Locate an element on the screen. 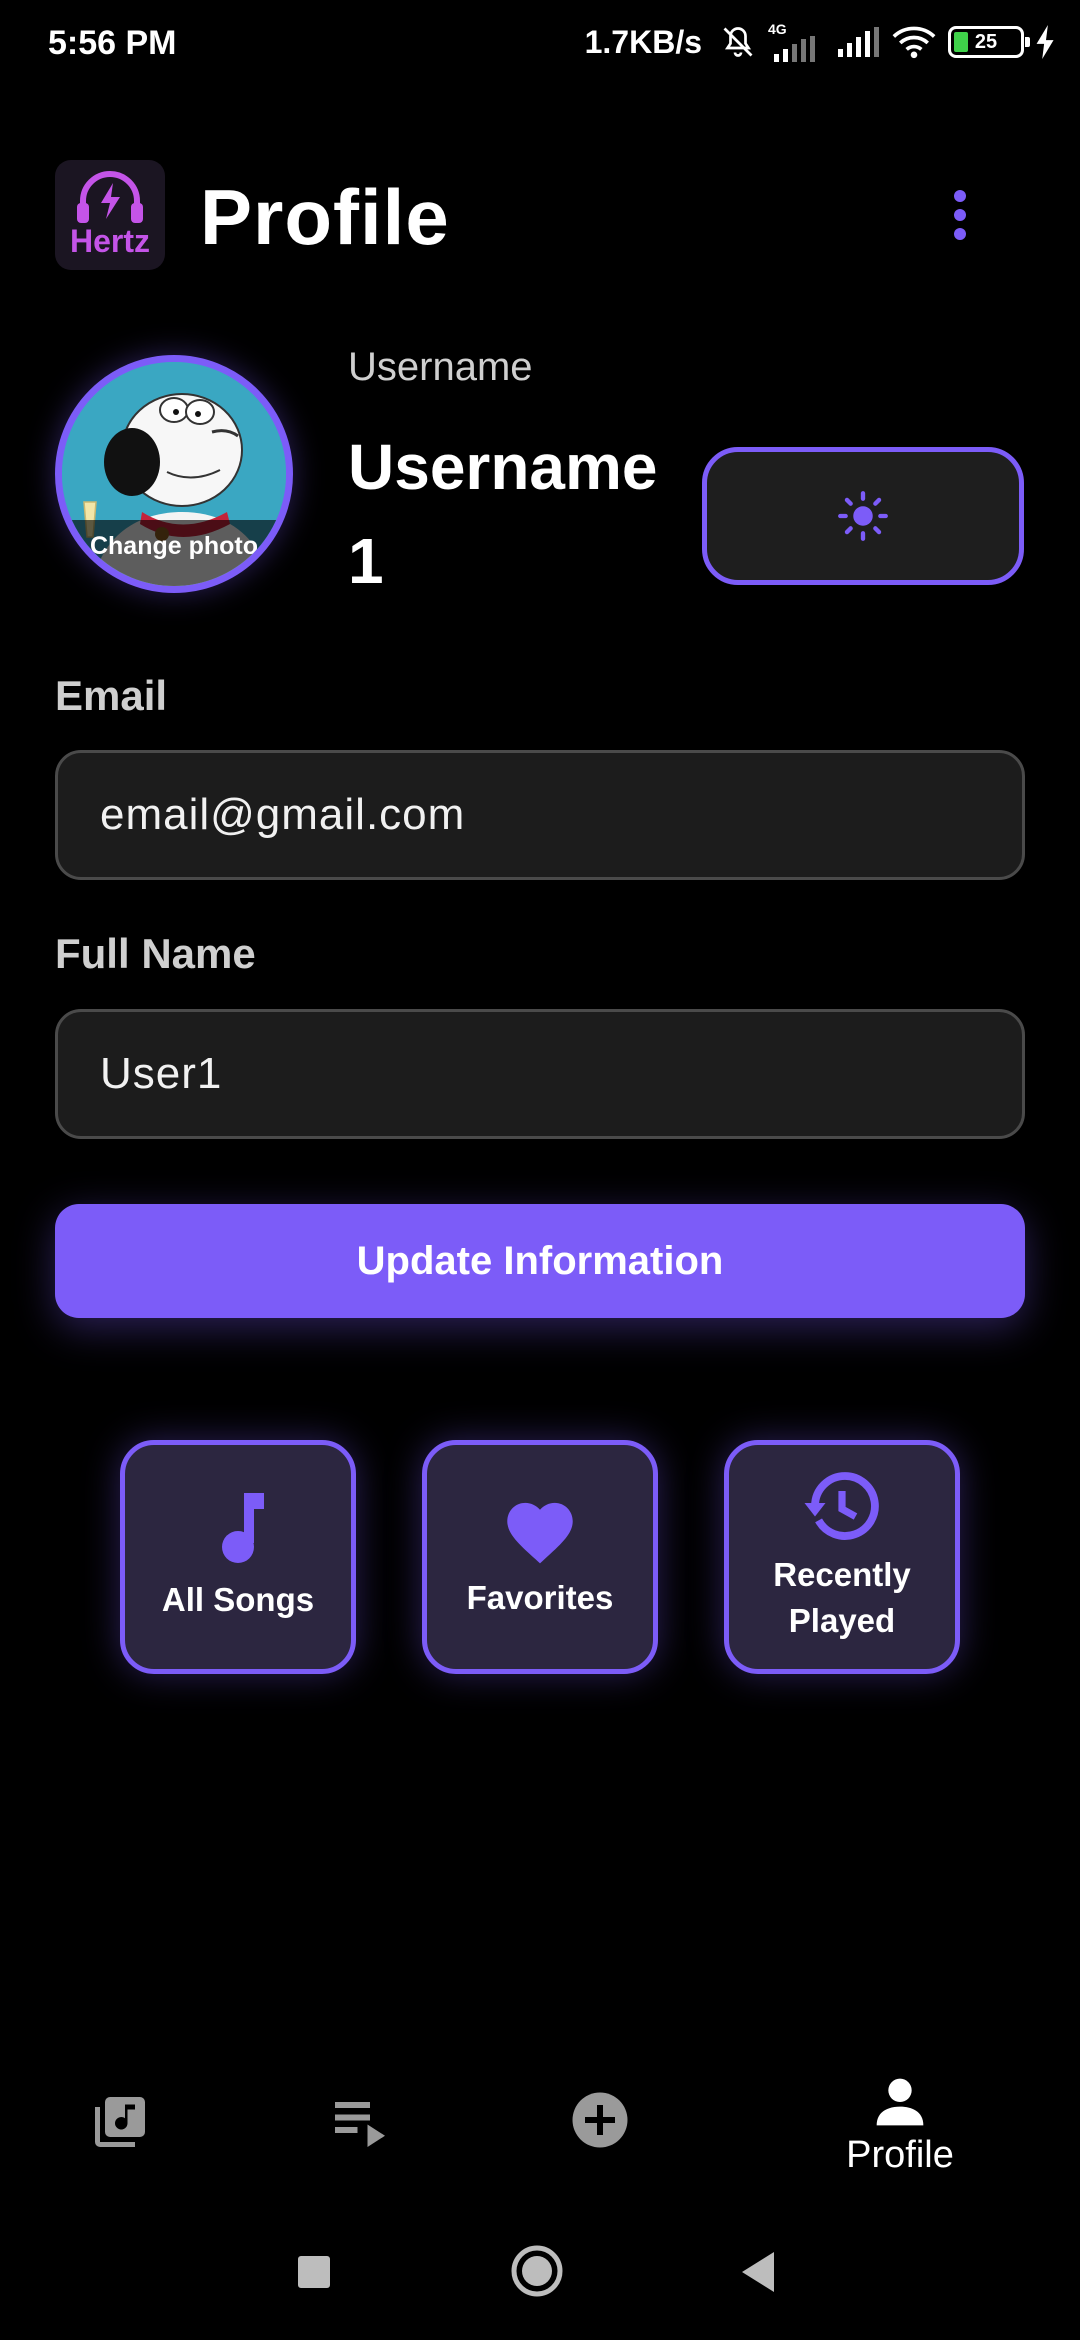 This screenshot has height=2340, width=1080. mute-bell-icon is located at coordinates (738, 42).